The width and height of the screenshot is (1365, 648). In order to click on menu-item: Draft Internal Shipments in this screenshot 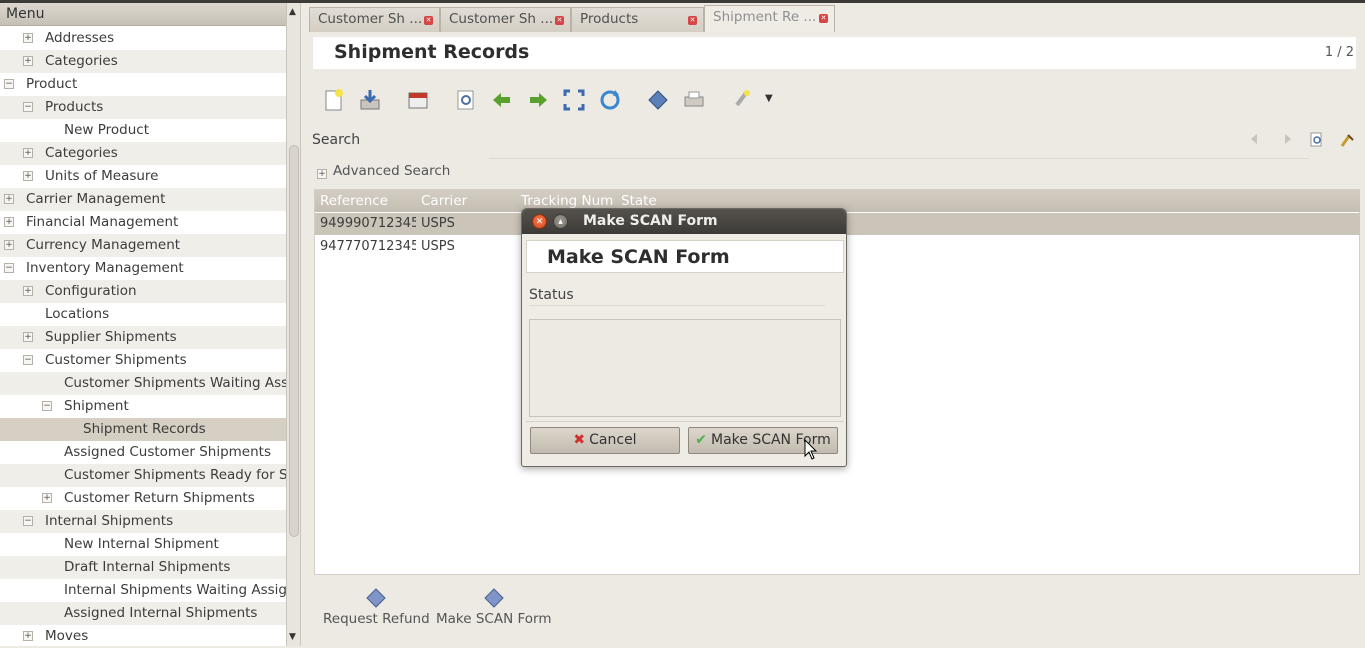, I will do `click(143, 567)`.